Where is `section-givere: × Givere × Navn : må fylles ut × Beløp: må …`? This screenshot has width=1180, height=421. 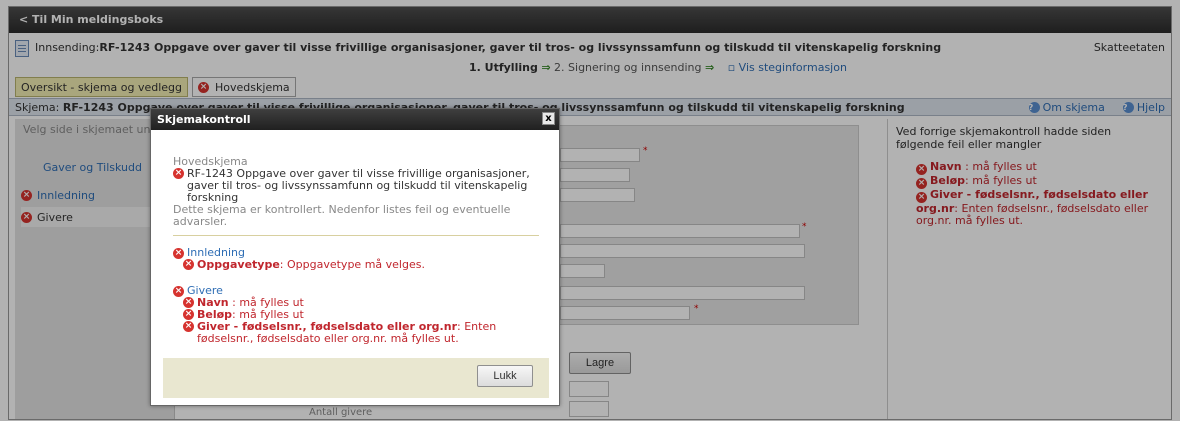
section-givere: × Givere × Navn : må fylles ut × Beløp: må … is located at coordinates (358, 315).